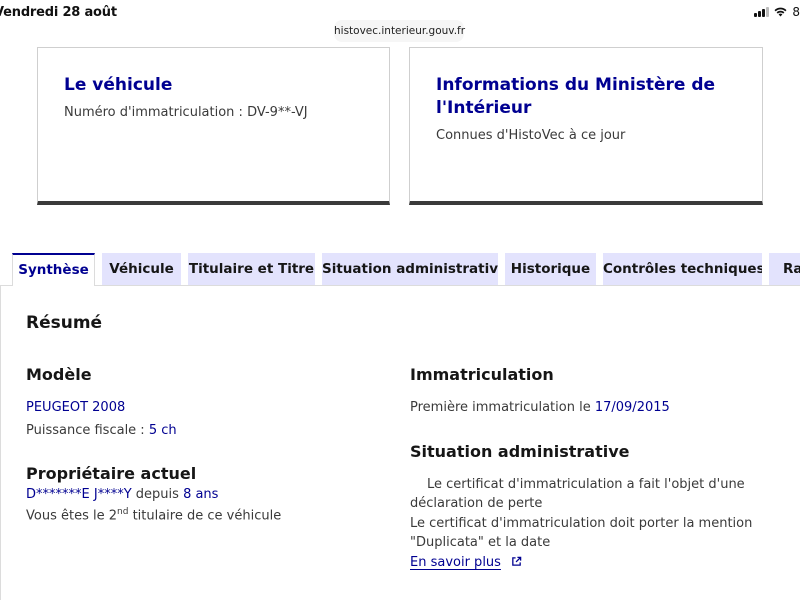 This screenshot has height=600, width=800. What do you see at coordinates (455, 562) in the screenshot?
I see `more-info-link: En savoir plus` at bounding box center [455, 562].